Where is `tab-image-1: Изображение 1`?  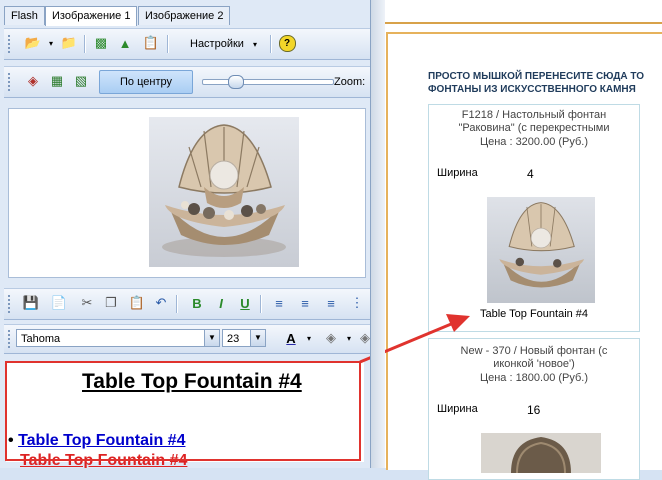
tab-image-1: Изображение 1 is located at coordinates (91, 16).